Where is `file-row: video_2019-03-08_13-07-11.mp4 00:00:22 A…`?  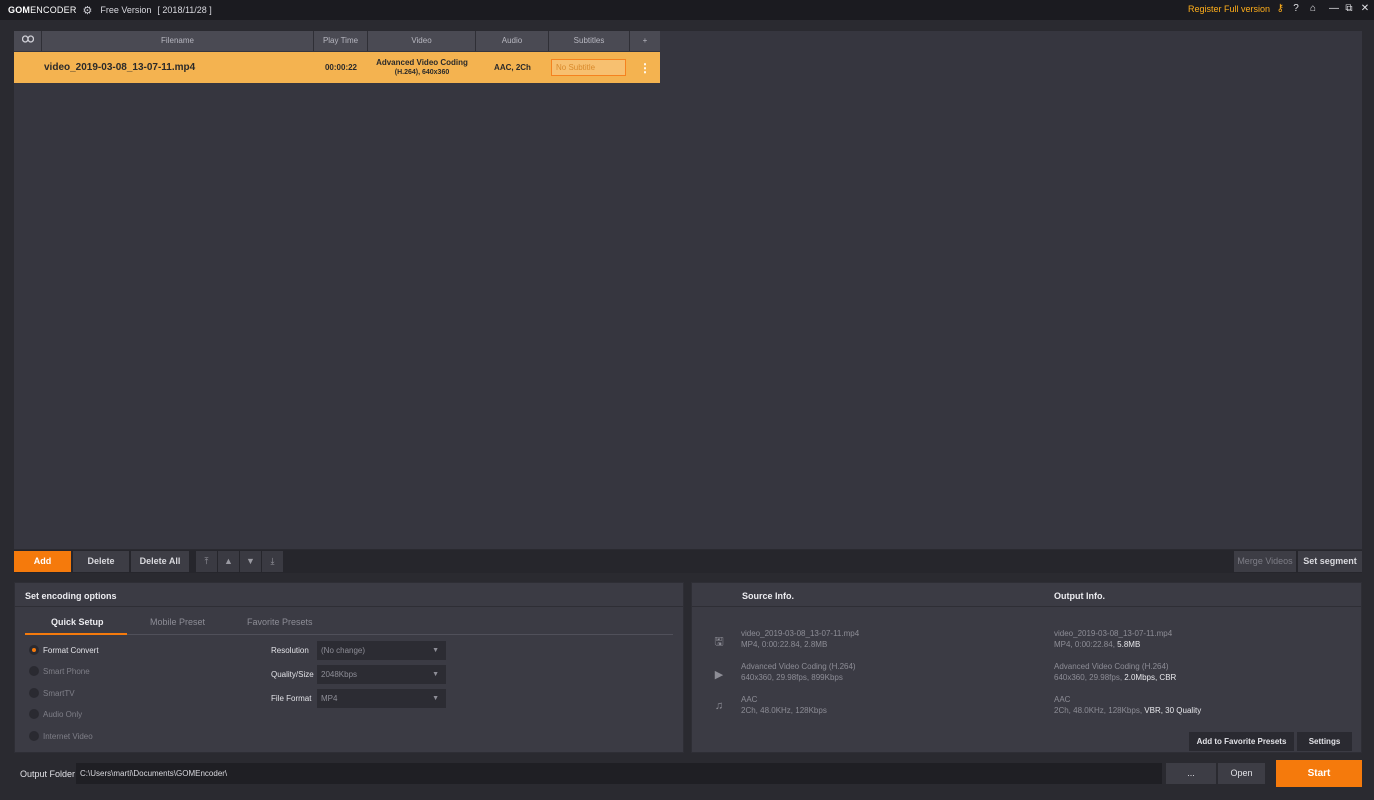
file-row: video_2019-03-08_13-07-11.mp4 00:00:22 A… is located at coordinates (337, 67).